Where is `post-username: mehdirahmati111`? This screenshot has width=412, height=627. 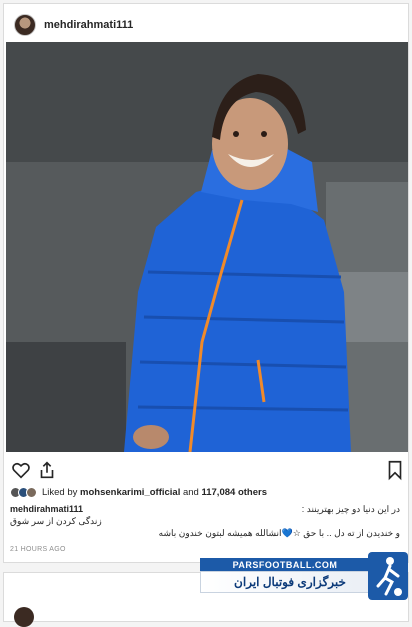 post-username: mehdirahmati111 is located at coordinates (88, 25).